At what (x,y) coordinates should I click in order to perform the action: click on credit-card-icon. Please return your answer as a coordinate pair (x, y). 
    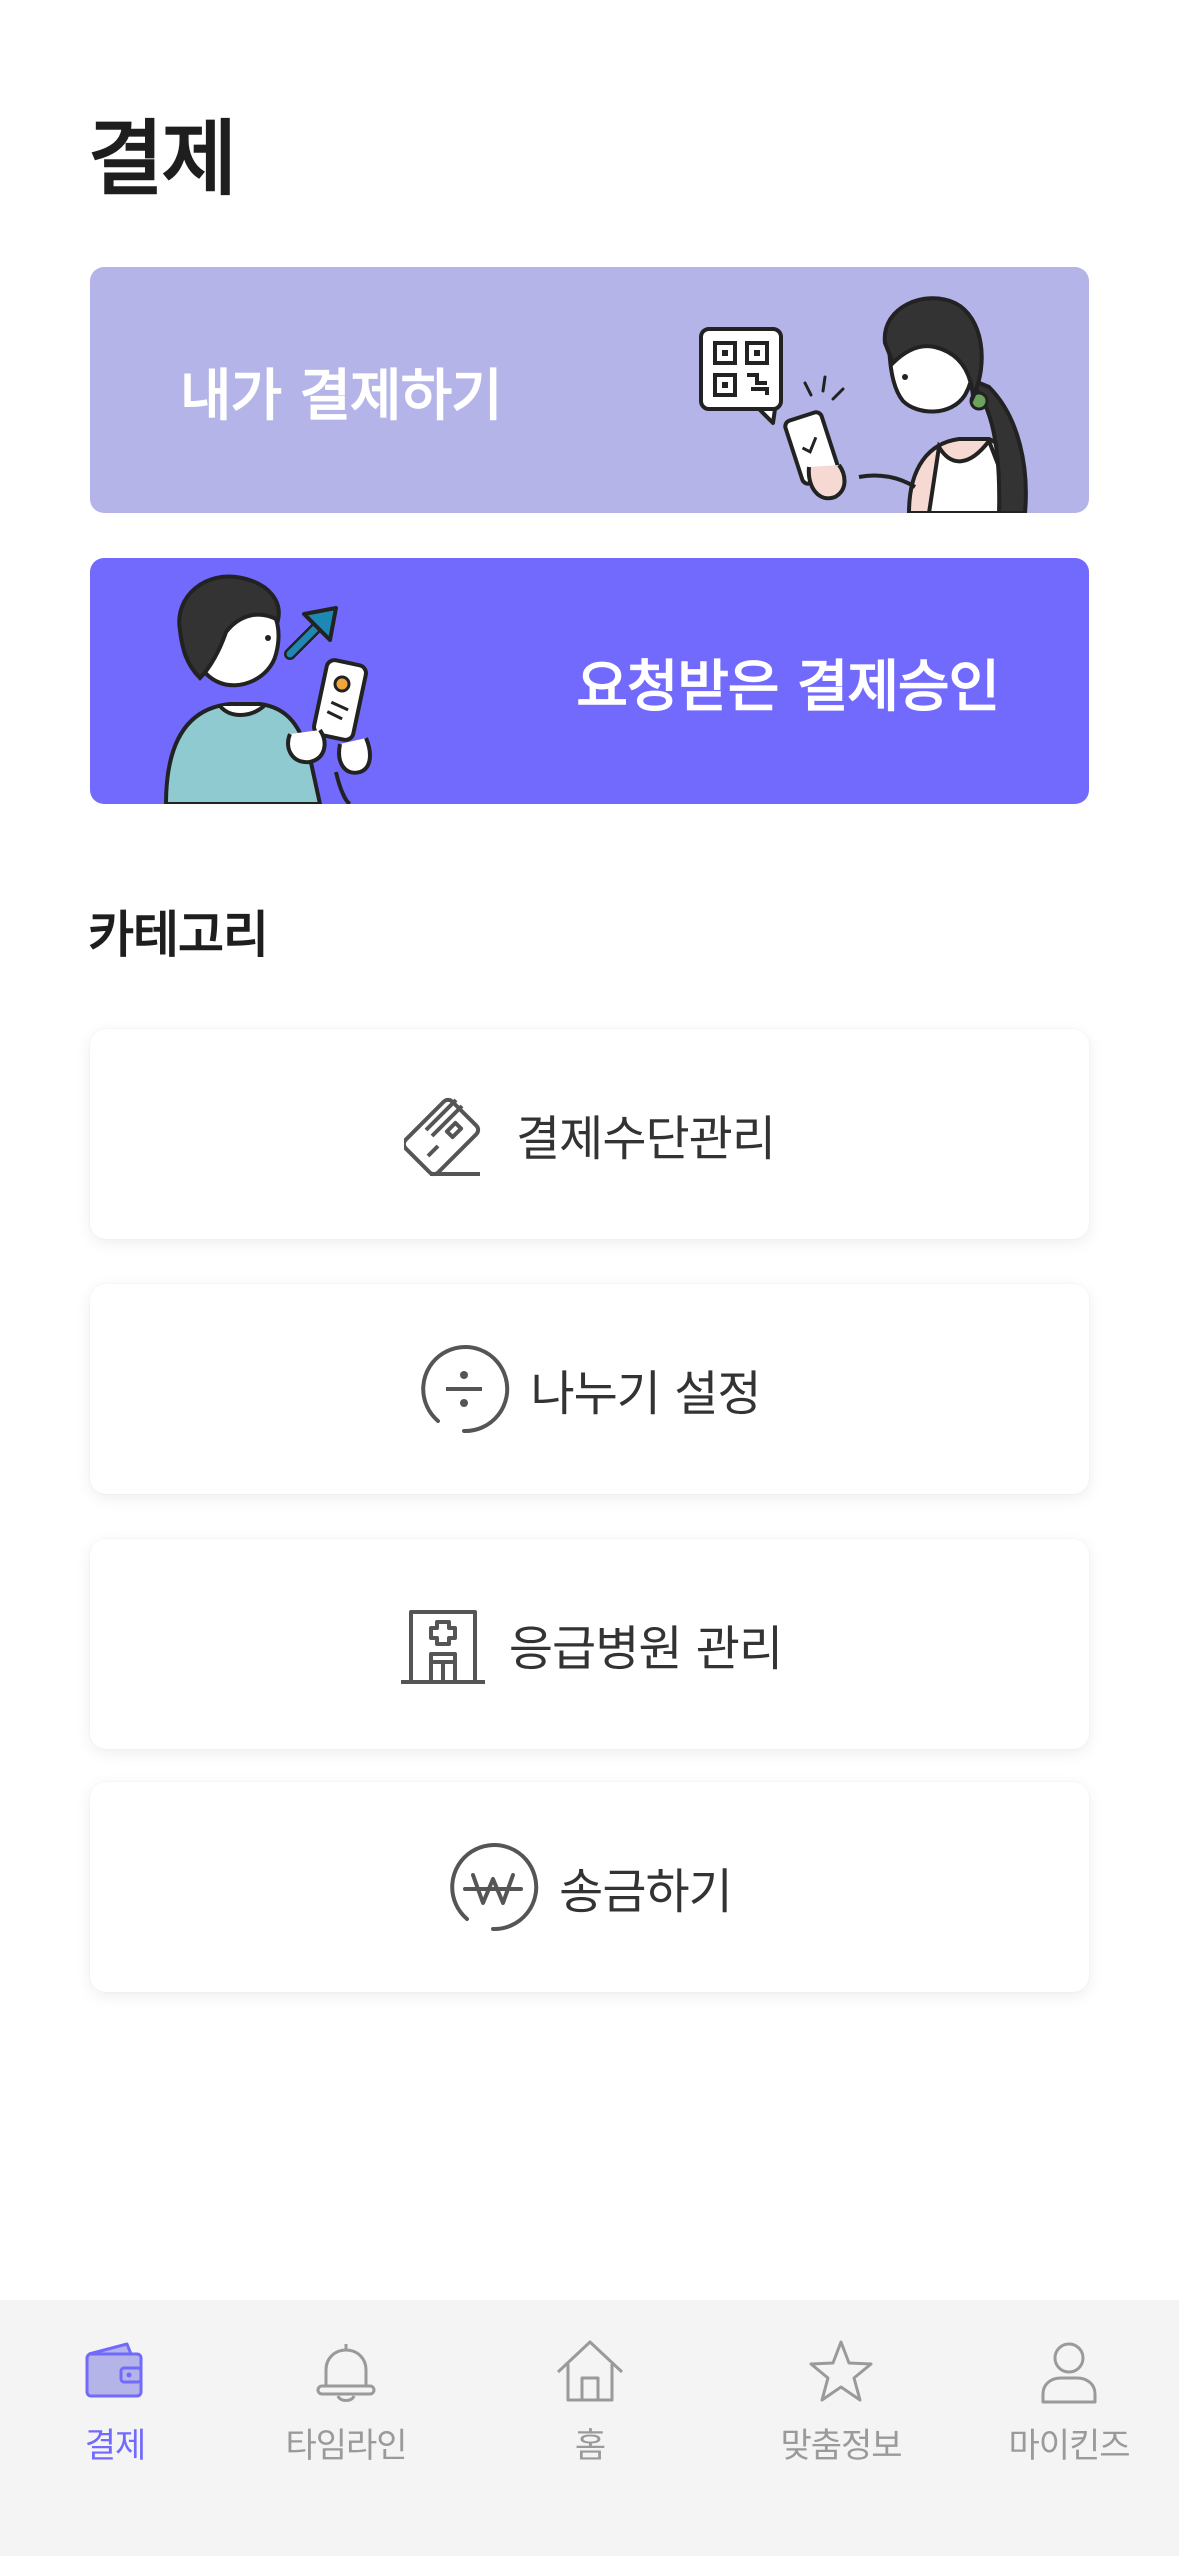
    Looking at the image, I should click on (442, 1137).